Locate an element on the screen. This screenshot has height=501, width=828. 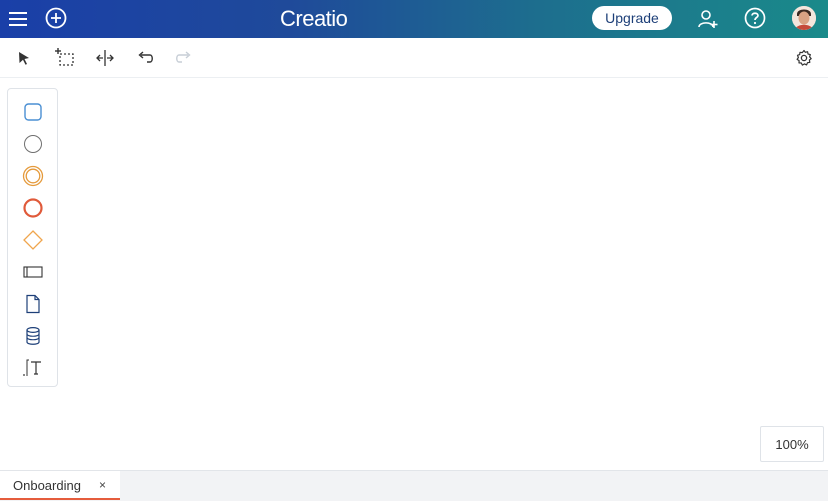
upgrade-button: Upgrade is located at coordinates (632, 18).